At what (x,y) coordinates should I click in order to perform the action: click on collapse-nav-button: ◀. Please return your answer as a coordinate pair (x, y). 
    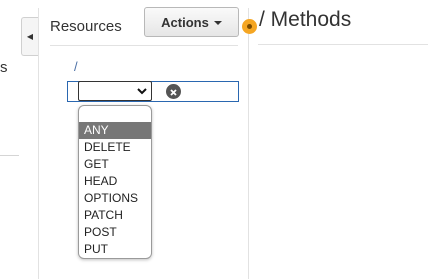
    Looking at the image, I should click on (29, 36).